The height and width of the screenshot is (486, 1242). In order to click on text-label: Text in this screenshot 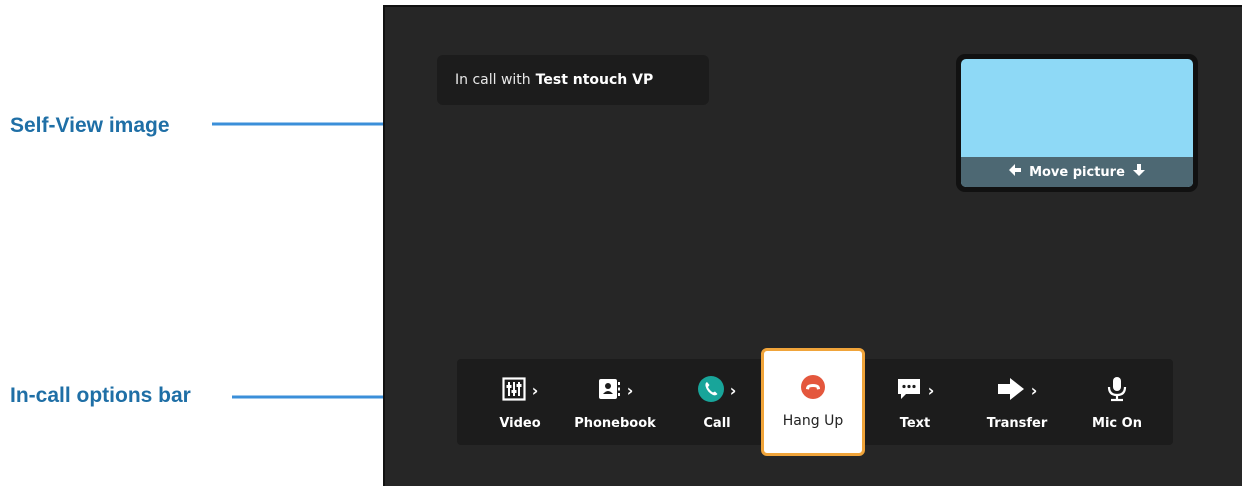, I will do `click(915, 423)`.